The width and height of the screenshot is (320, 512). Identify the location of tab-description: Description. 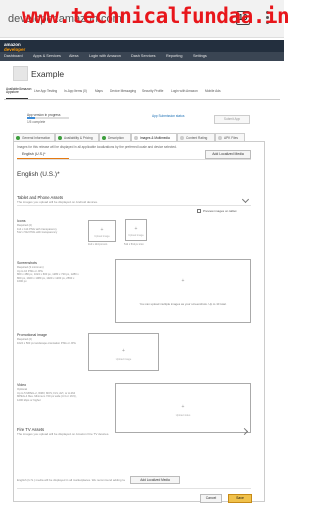
(115, 137).